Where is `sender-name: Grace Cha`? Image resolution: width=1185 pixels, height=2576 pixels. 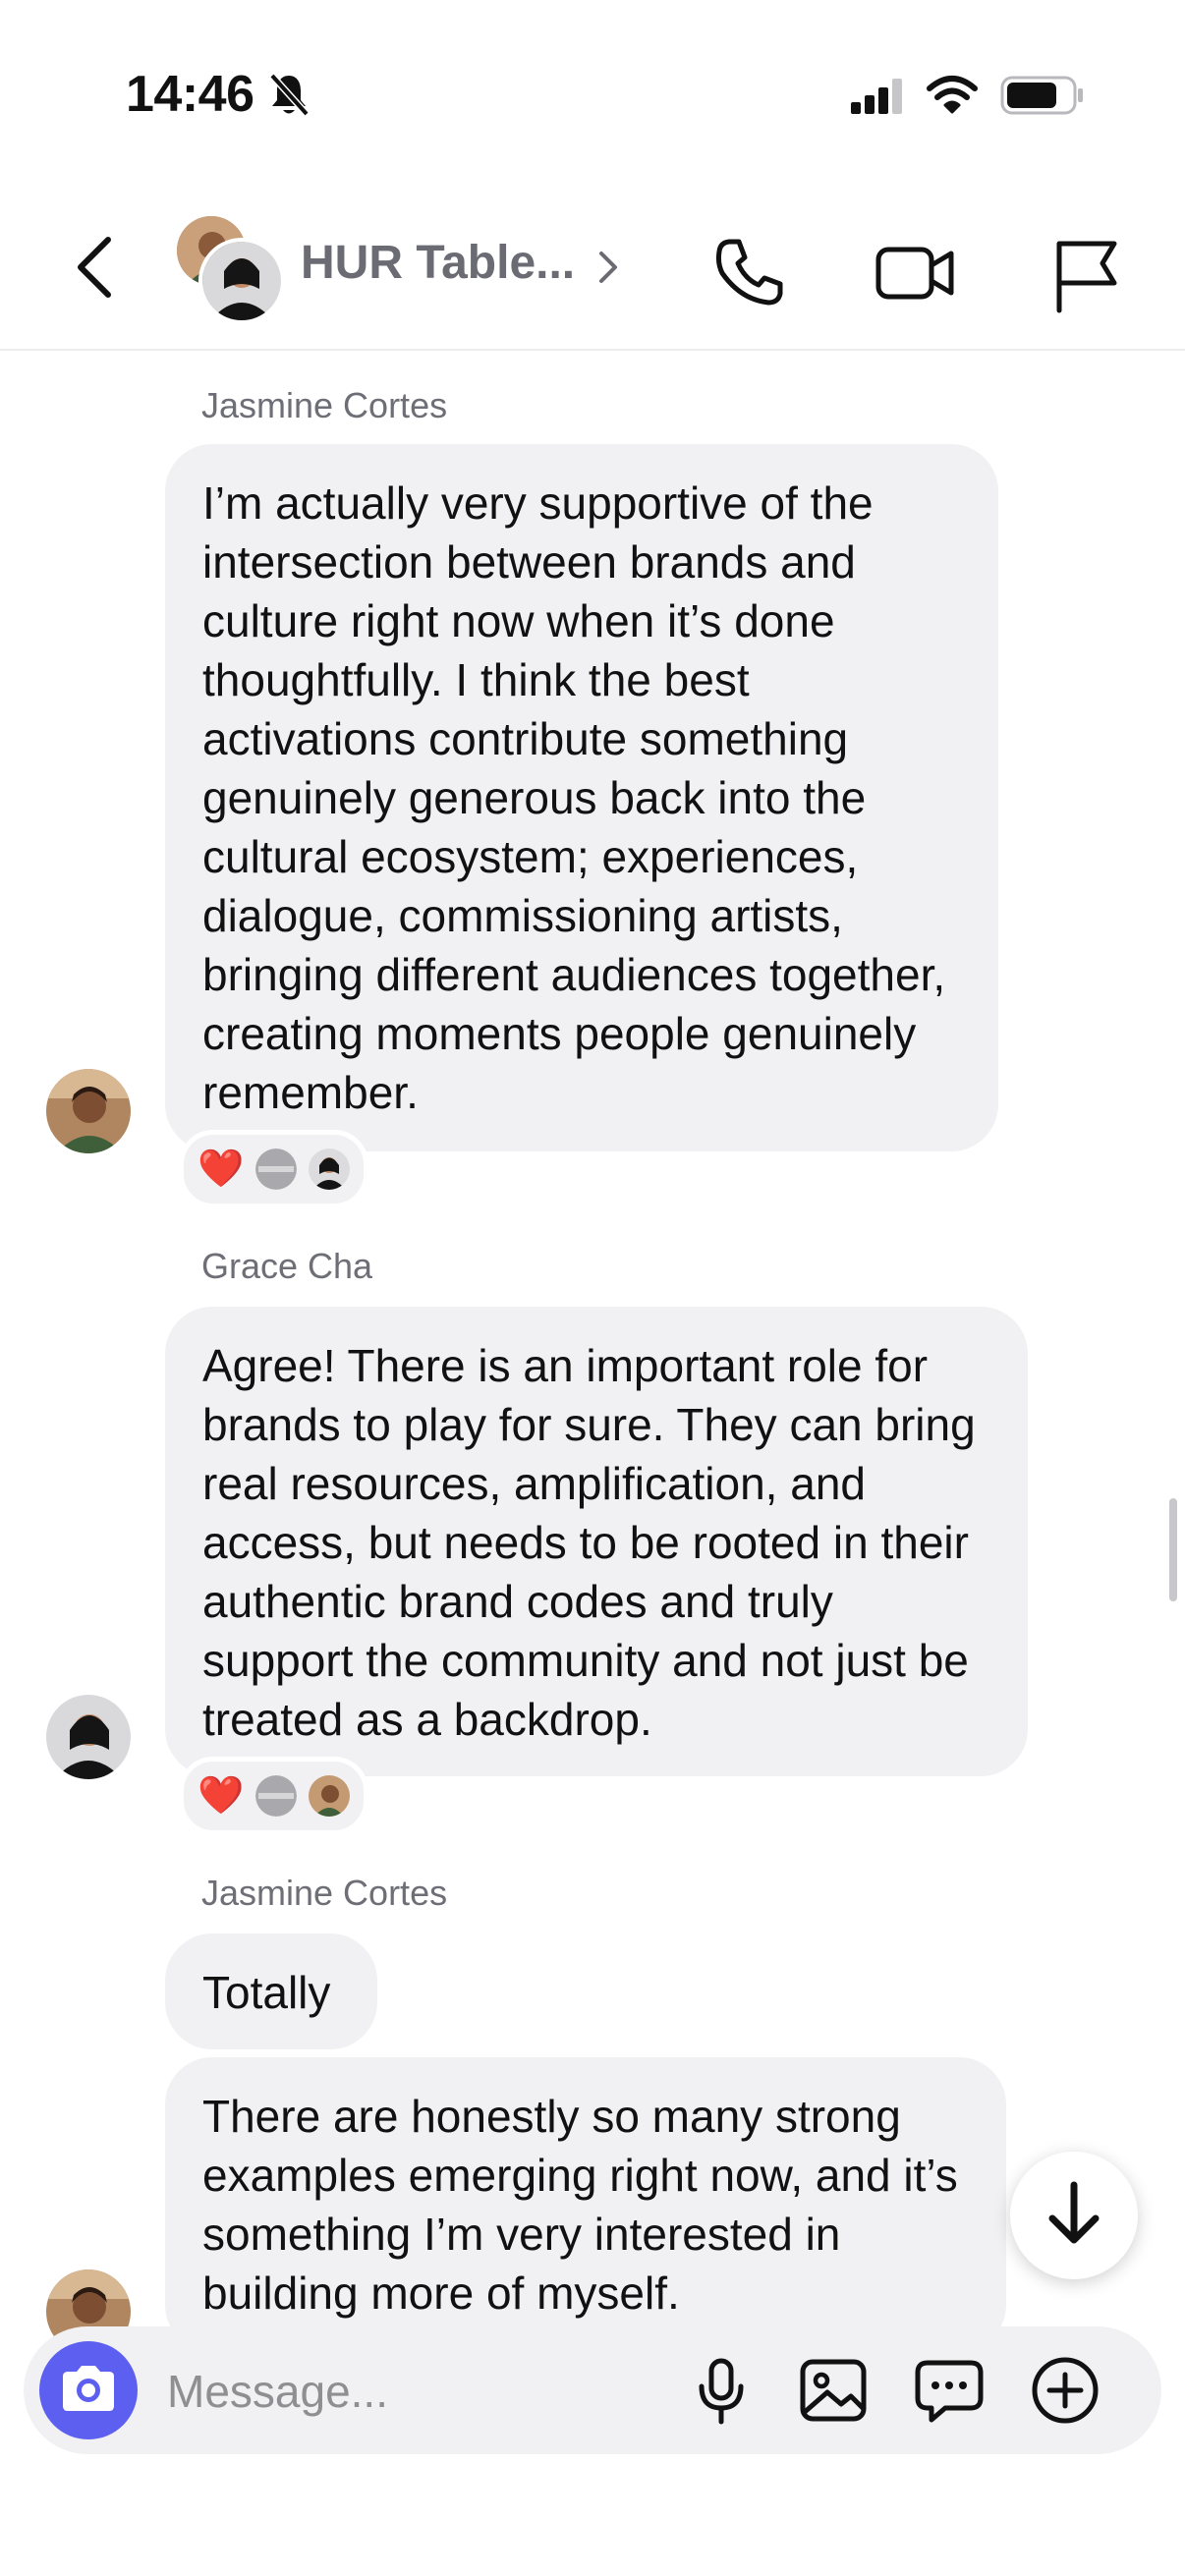 sender-name: Grace Cha is located at coordinates (287, 1266).